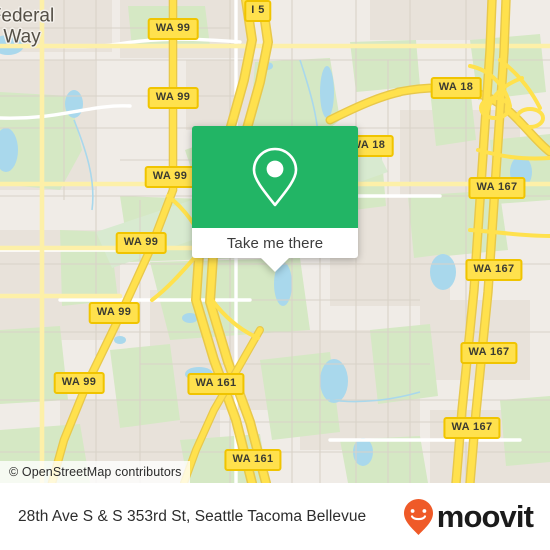  I want to click on callout-action-bar: Take me there, so click(275, 243).